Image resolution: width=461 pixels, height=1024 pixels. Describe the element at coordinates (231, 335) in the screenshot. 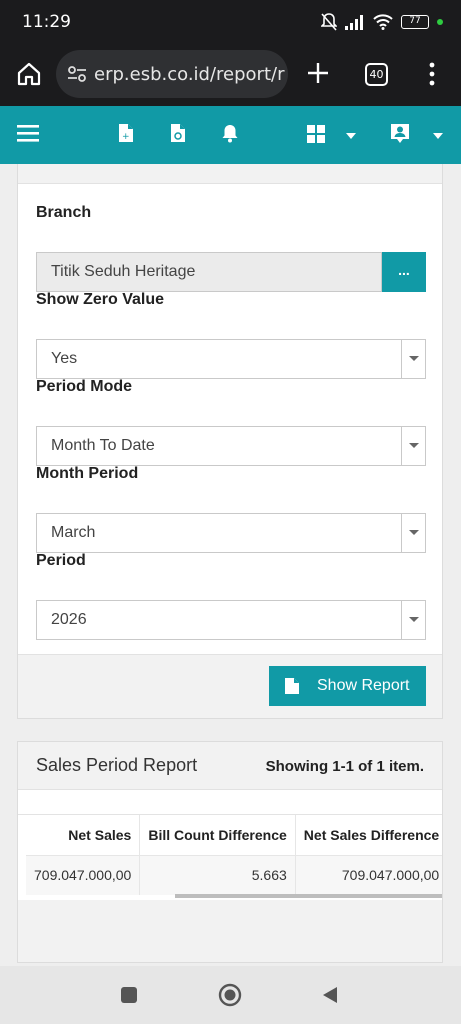

I see `show-zero-value-field: Show Zero Value Yes` at that location.